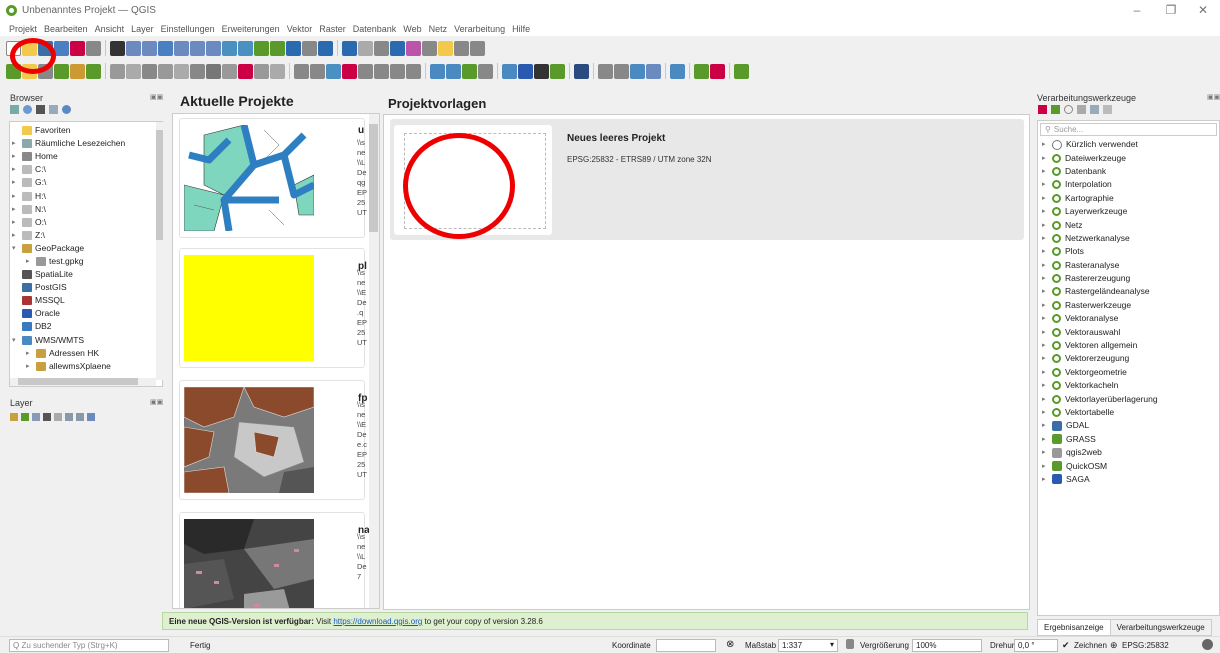 The height and width of the screenshot is (653, 1220). What do you see at coordinates (1066, 645) in the screenshot?
I see `render-checkbox: ✔` at bounding box center [1066, 645].